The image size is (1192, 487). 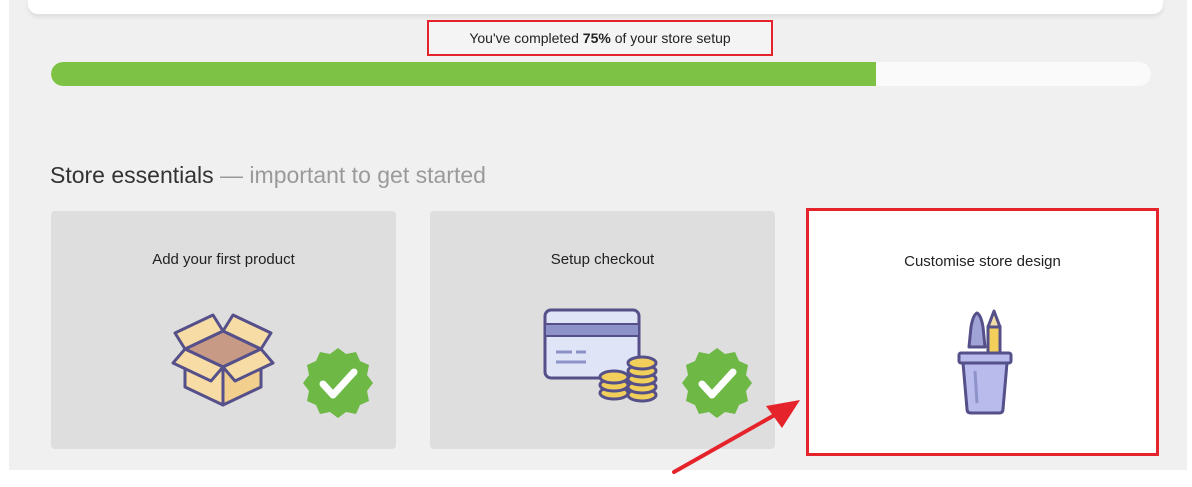 I want to click on box-icon, so click(x=223, y=360).